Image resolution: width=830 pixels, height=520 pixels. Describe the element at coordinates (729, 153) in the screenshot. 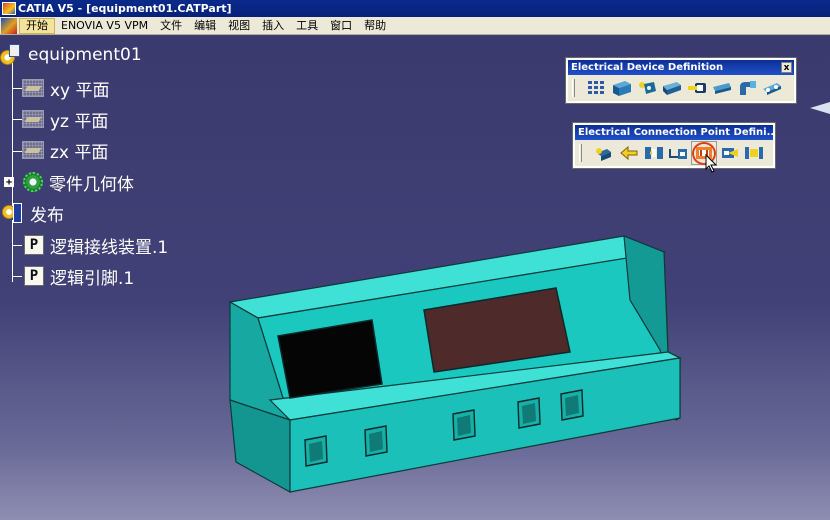

I see `shell-connection-point-icon` at that location.